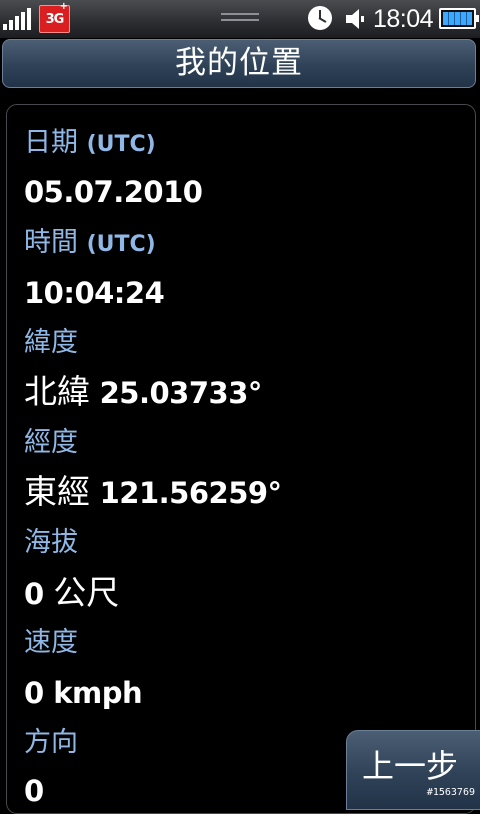 This screenshot has height=814, width=480. I want to click on drag-handle-icon, so click(240, 19).